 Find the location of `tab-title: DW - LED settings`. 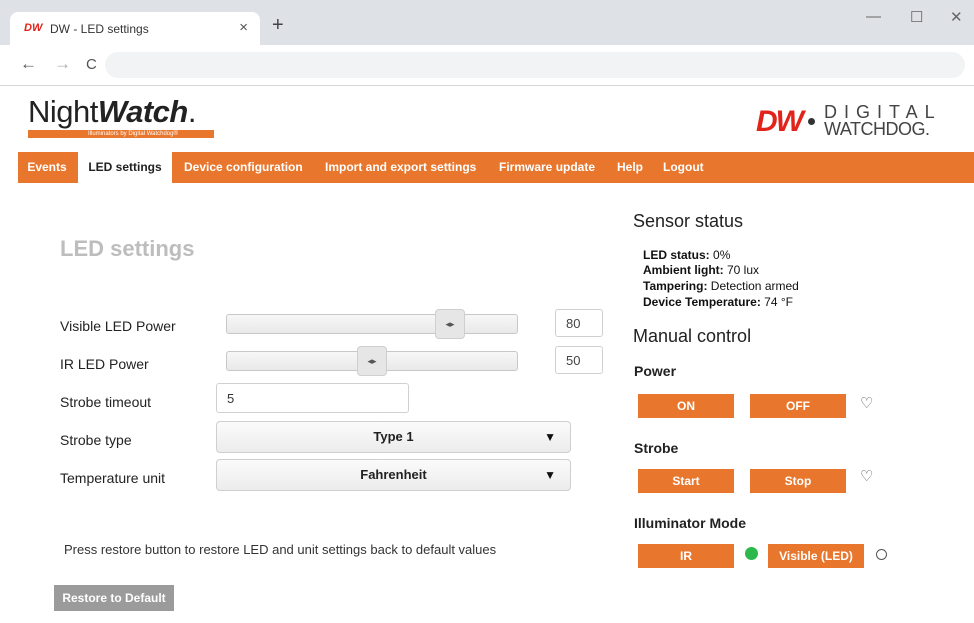

tab-title: DW - LED settings is located at coordinates (99, 29).